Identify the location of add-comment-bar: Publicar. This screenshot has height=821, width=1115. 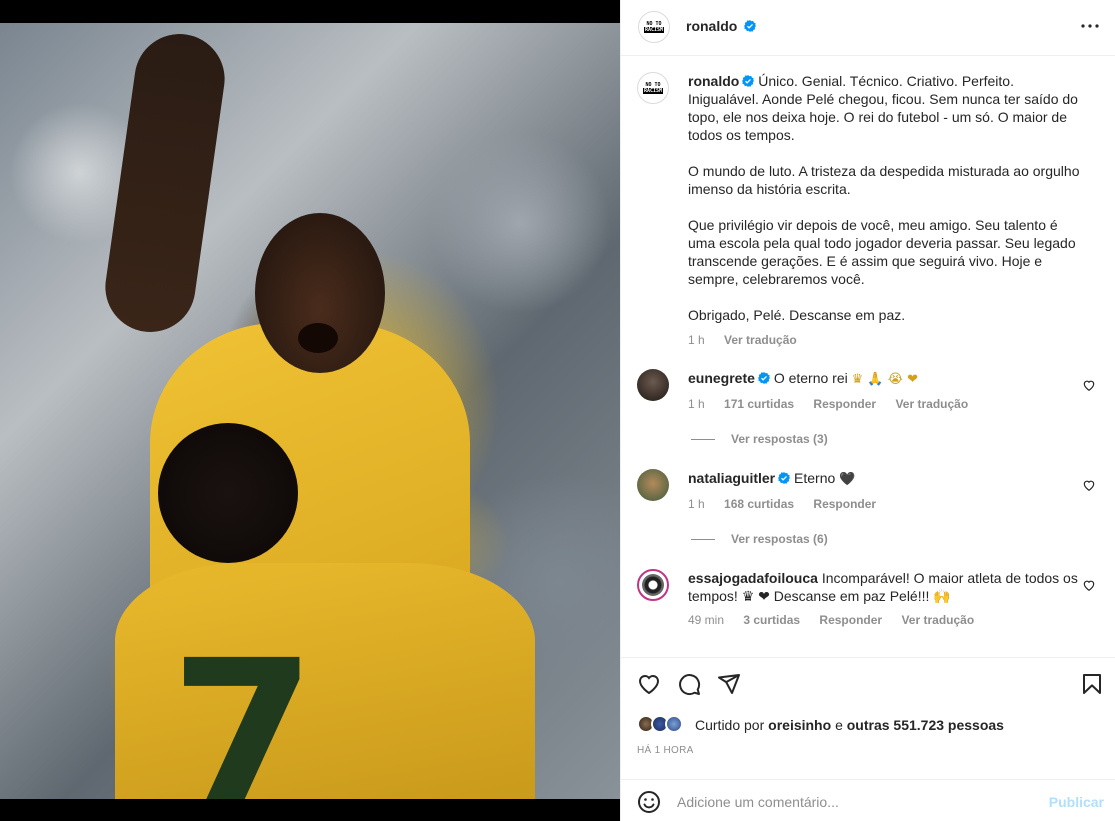
(868, 800).